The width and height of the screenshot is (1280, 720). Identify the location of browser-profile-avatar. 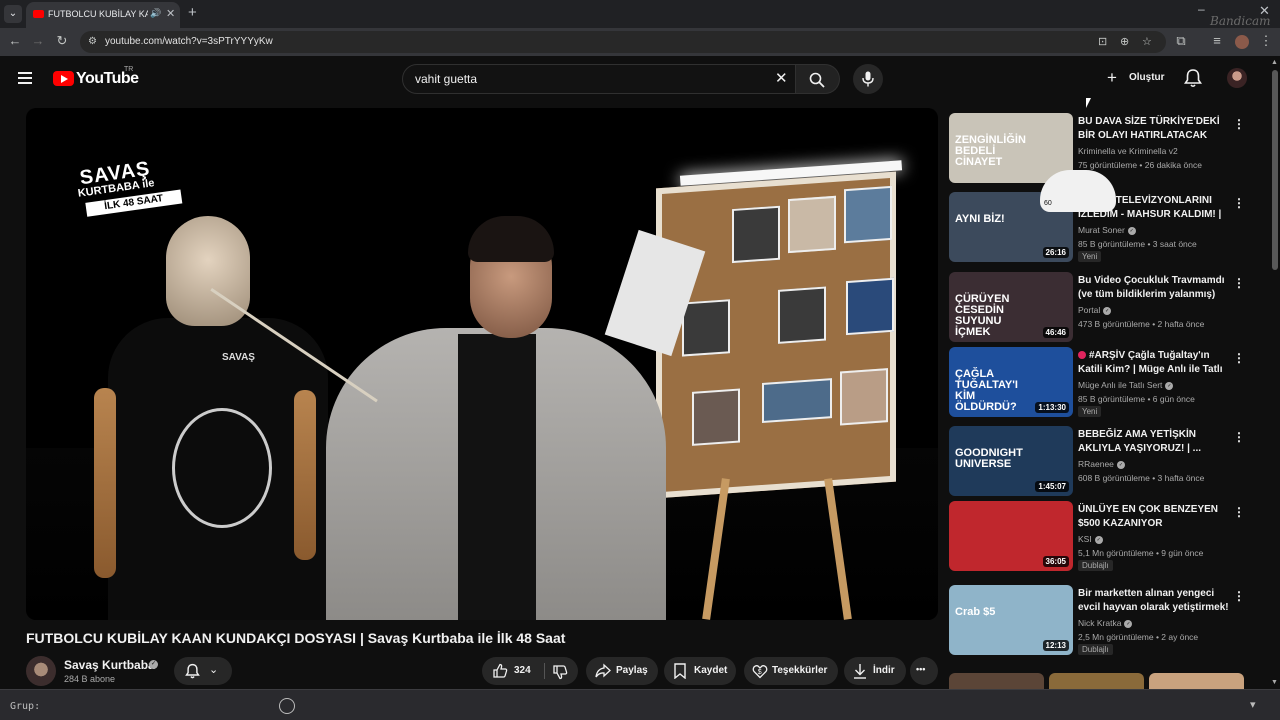
(1242, 42).